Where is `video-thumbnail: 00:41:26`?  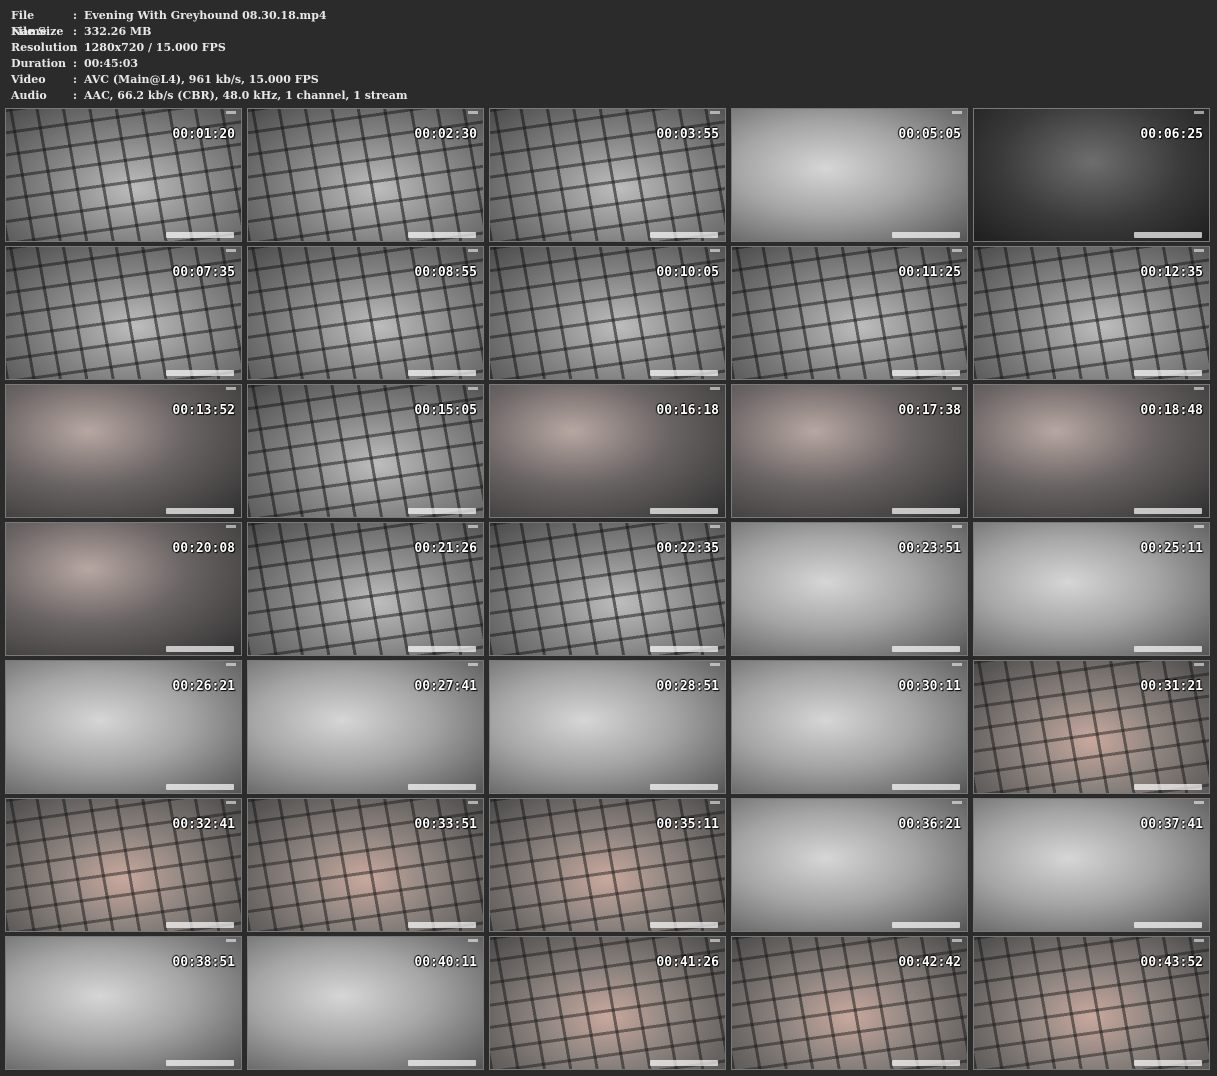
video-thumbnail: 00:41:26 is located at coordinates (607, 1003).